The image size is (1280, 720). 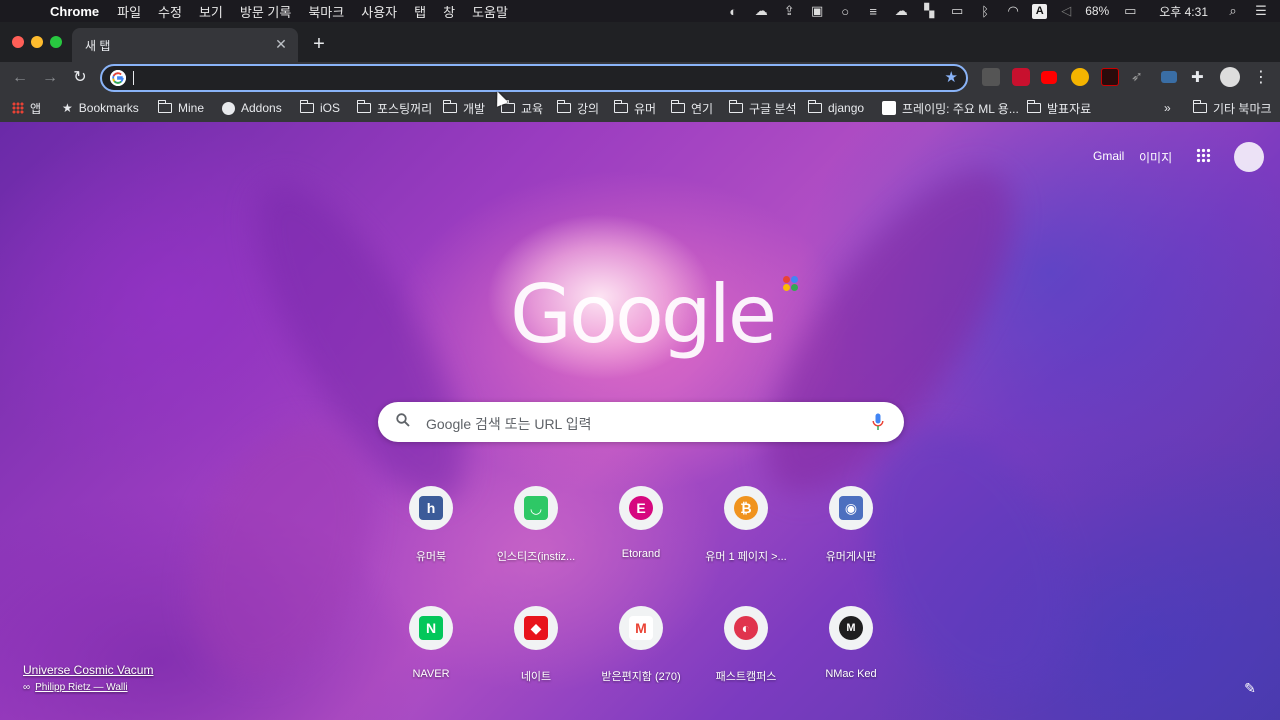 I want to click on menu-view: 보기, so click(x=211, y=11).